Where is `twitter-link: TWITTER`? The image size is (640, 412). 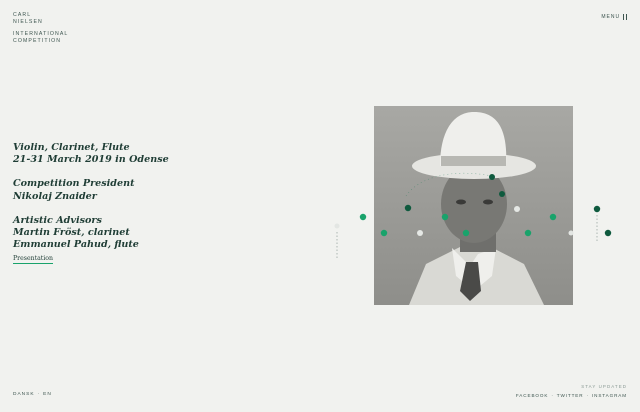
twitter-link: TWITTER is located at coordinates (570, 395).